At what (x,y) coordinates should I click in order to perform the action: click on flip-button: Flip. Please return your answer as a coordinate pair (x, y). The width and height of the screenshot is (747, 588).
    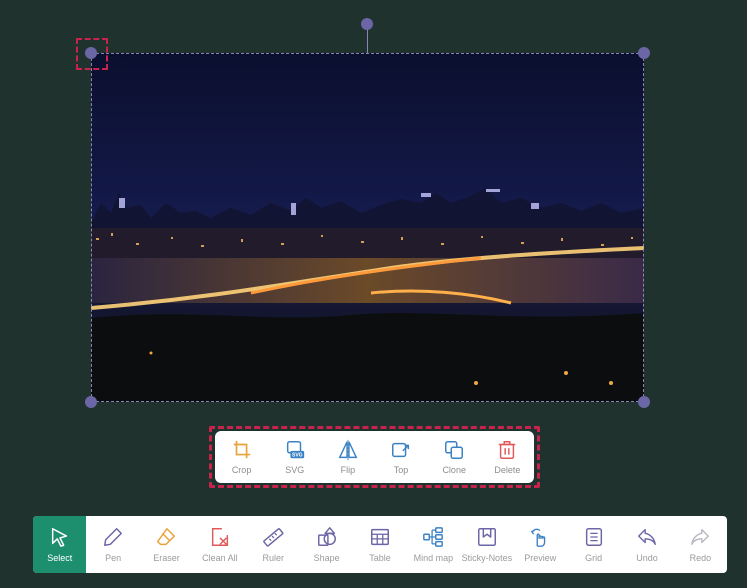
    Looking at the image, I should click on (348, 457).